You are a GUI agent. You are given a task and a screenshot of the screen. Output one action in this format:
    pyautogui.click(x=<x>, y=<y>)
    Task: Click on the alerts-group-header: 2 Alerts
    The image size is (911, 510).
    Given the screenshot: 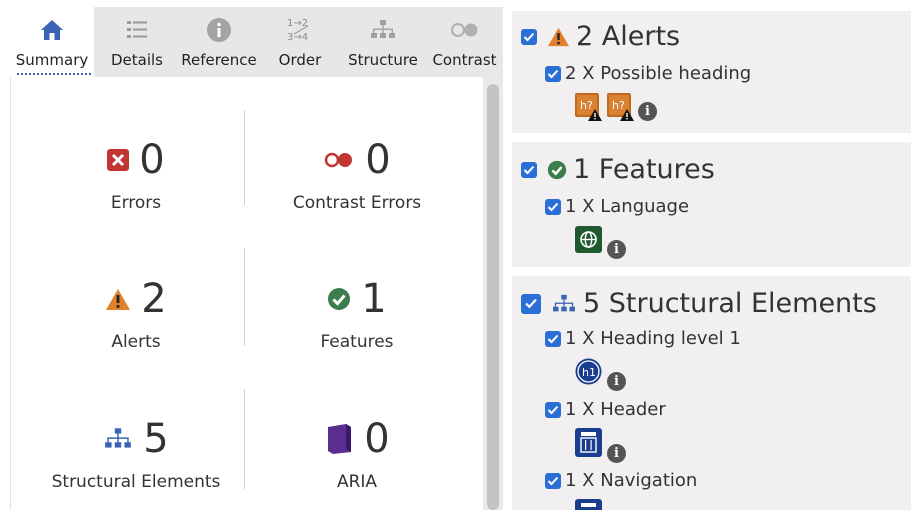 What is the action you would take?
    pyautogui.click(x=600, y=36)
    